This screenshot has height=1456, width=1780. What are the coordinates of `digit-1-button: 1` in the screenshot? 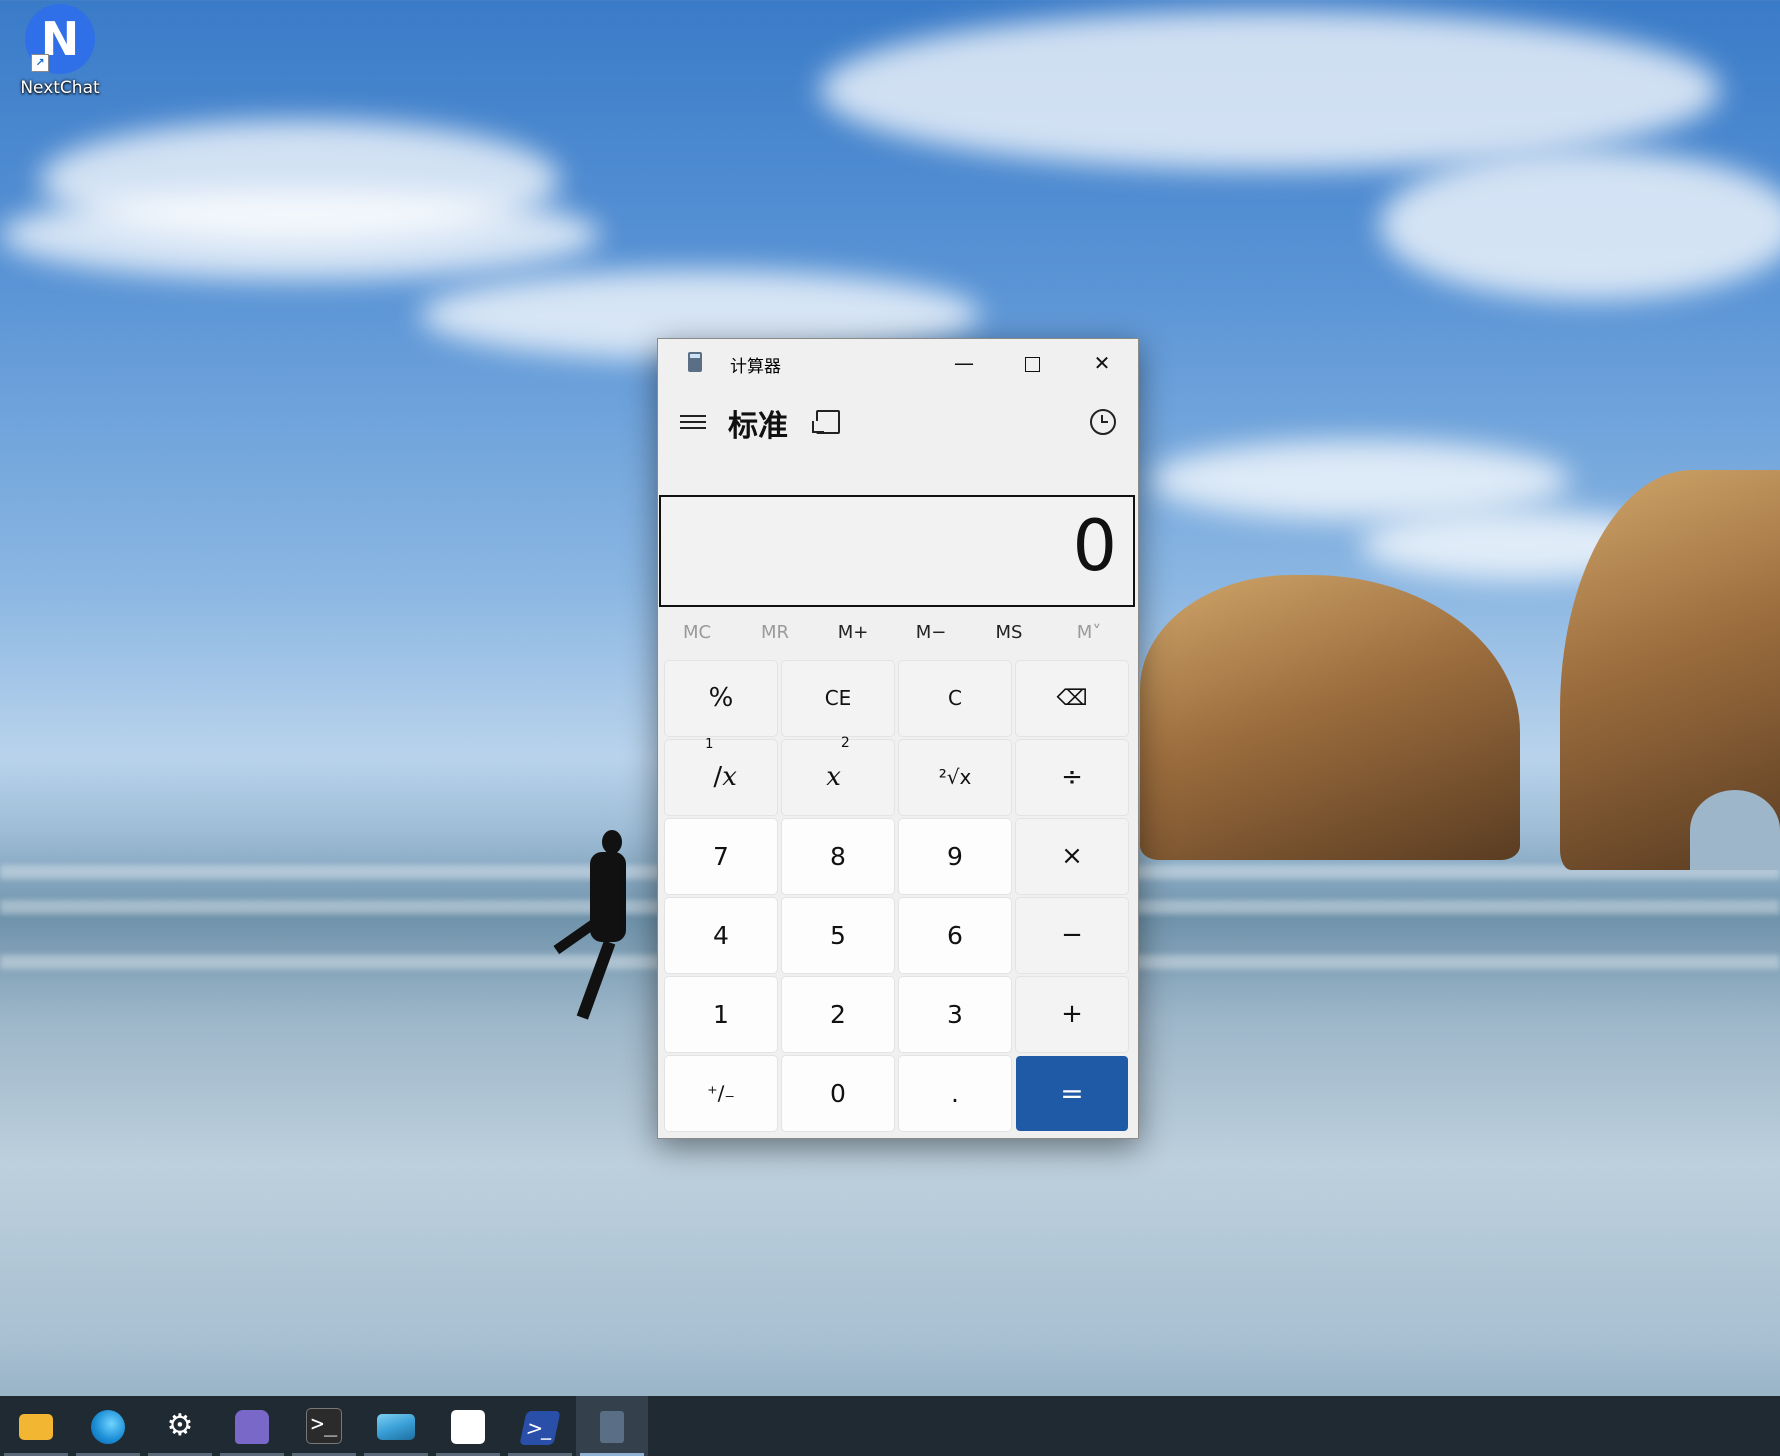 It's located at (721, 1014).